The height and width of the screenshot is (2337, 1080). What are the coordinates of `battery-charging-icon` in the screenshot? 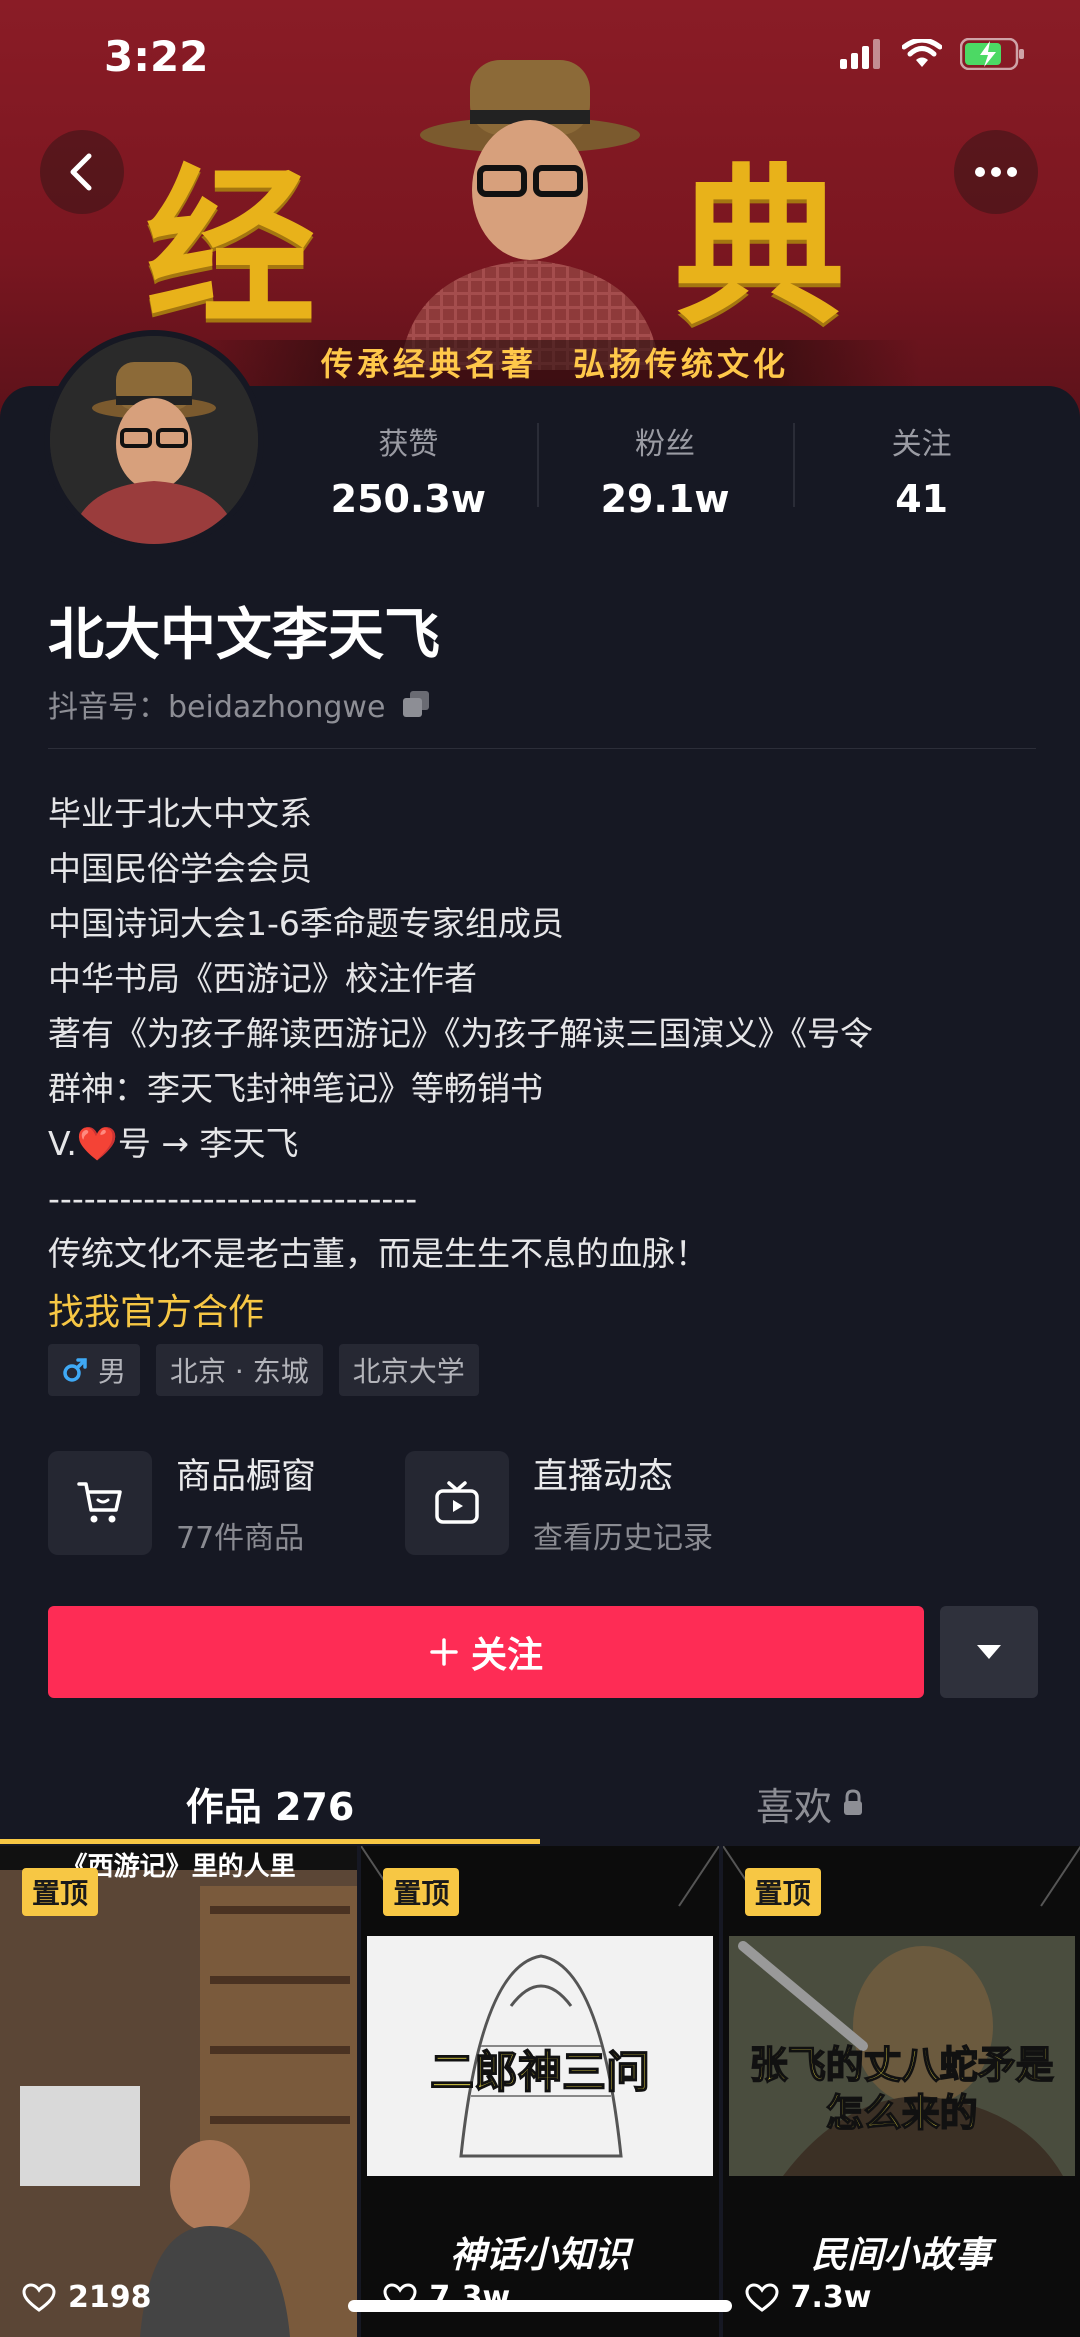 It's located at (992, 54).